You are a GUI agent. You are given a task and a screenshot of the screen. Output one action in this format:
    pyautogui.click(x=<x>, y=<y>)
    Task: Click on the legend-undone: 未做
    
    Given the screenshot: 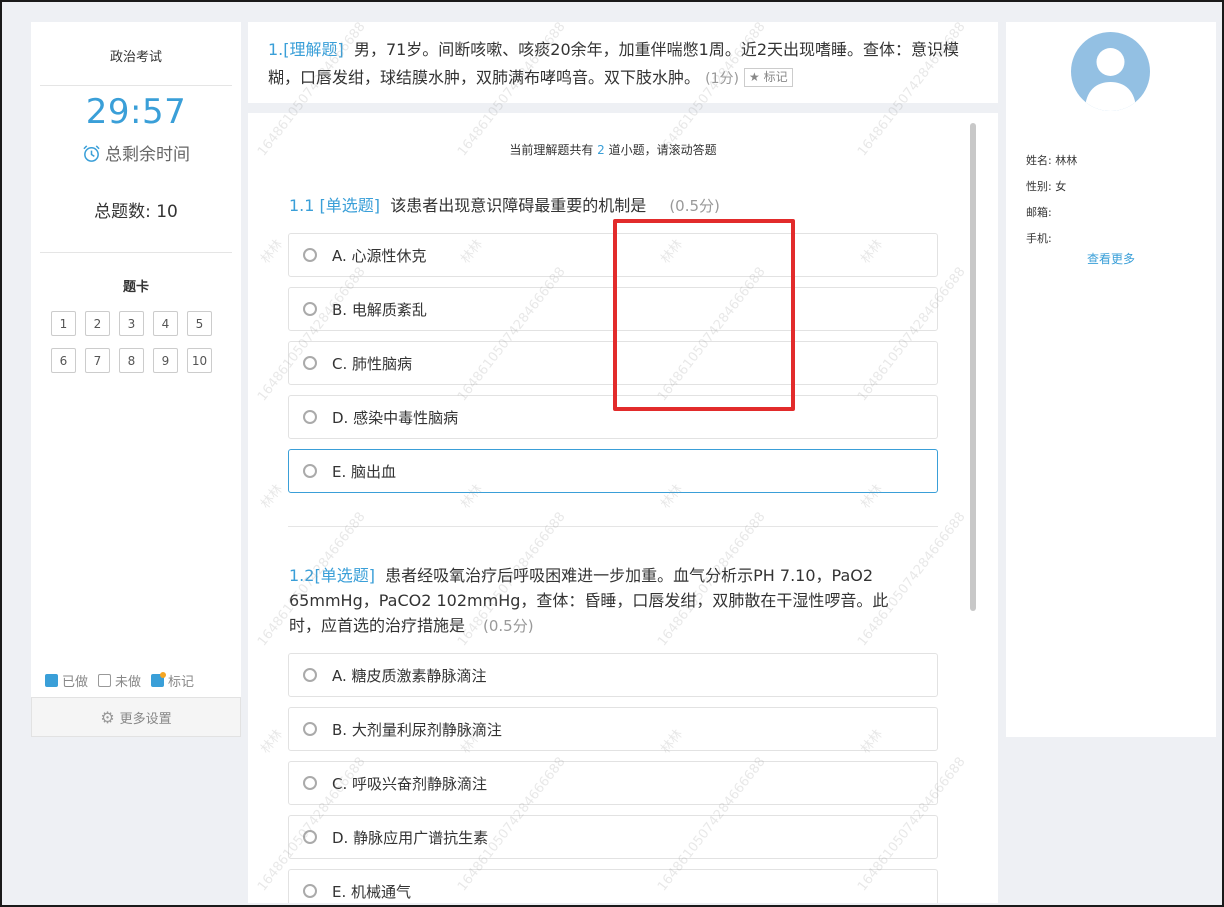 What is the action you would take?
    pyautogui.click(x=119, y=680)
    